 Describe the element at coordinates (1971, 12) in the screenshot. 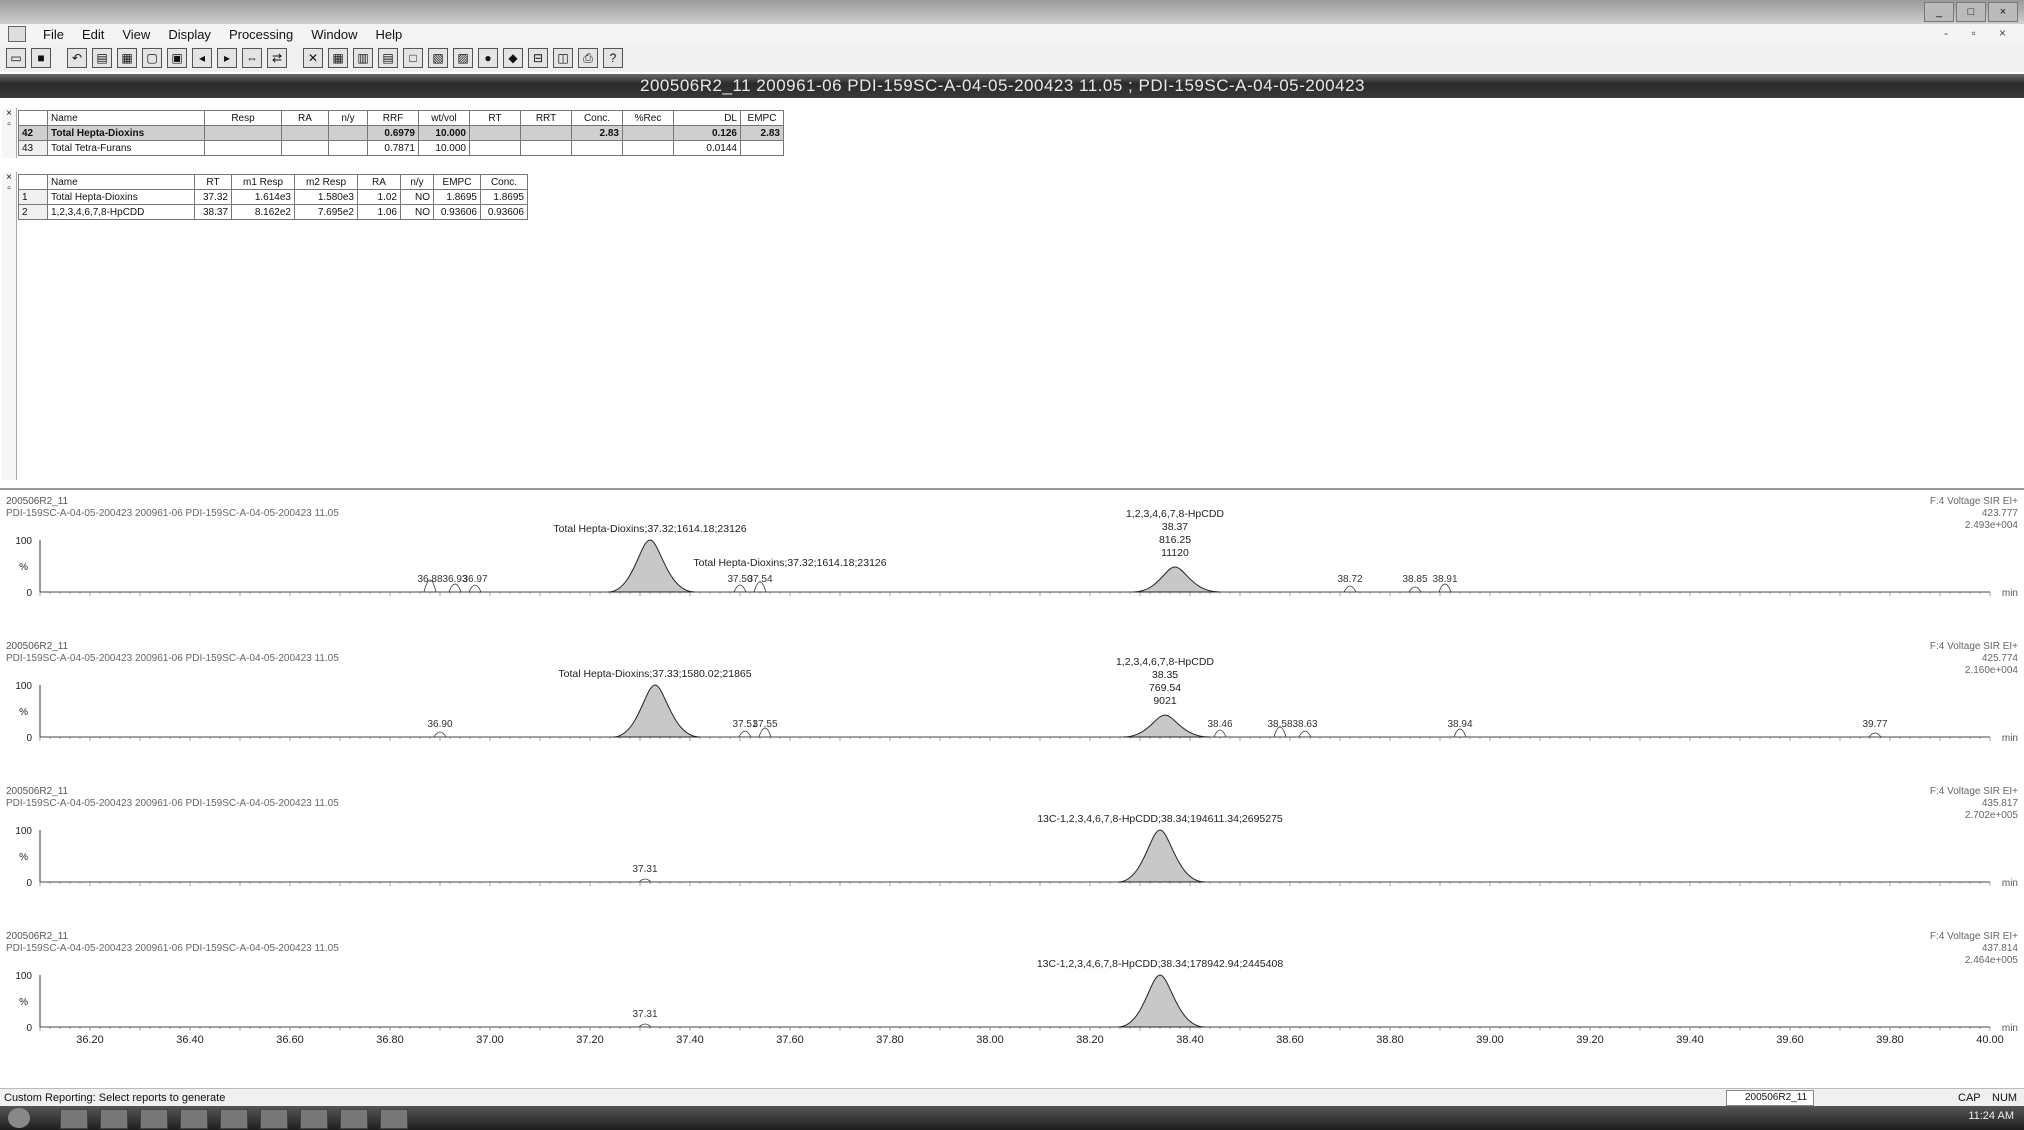

I see `maximize-button: □` at that location.